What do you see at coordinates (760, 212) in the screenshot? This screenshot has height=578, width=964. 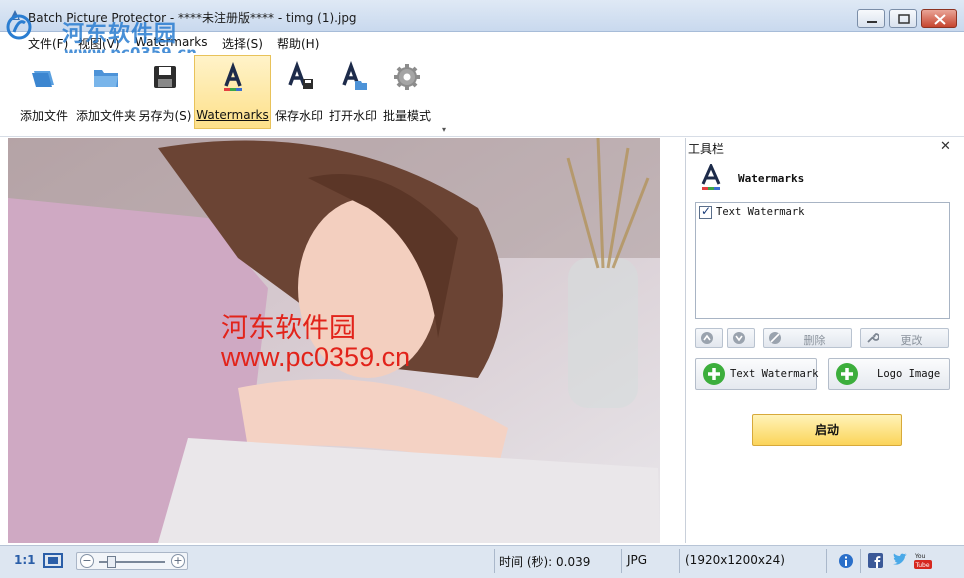 I see `watermark-item-label: Text Watermark` at bounding box center [760, 212].